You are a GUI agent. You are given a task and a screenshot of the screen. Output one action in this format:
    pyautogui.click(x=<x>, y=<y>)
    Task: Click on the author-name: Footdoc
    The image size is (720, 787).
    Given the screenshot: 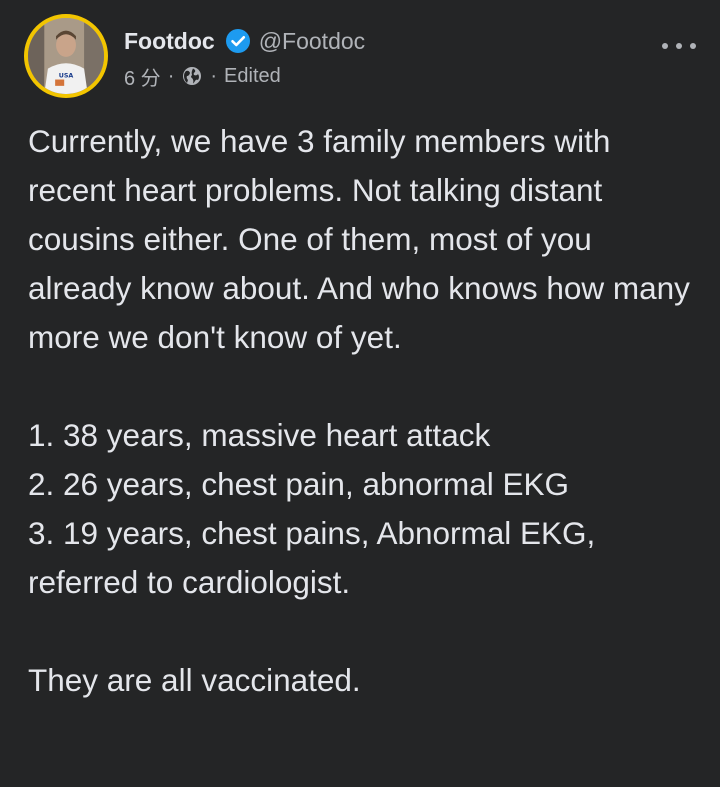 What is the action you would take?
    pyautogui.click(x=169, y=41)
    